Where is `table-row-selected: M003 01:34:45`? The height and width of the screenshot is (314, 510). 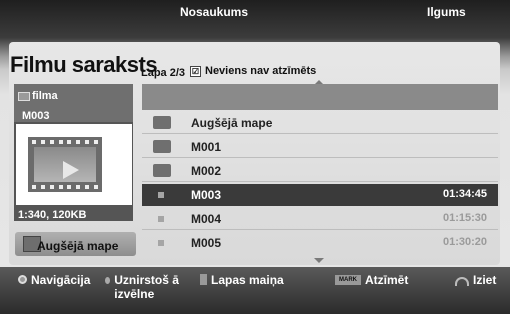 table-row-selected: M003 01:34:45 is located at coordinates (320, 195).